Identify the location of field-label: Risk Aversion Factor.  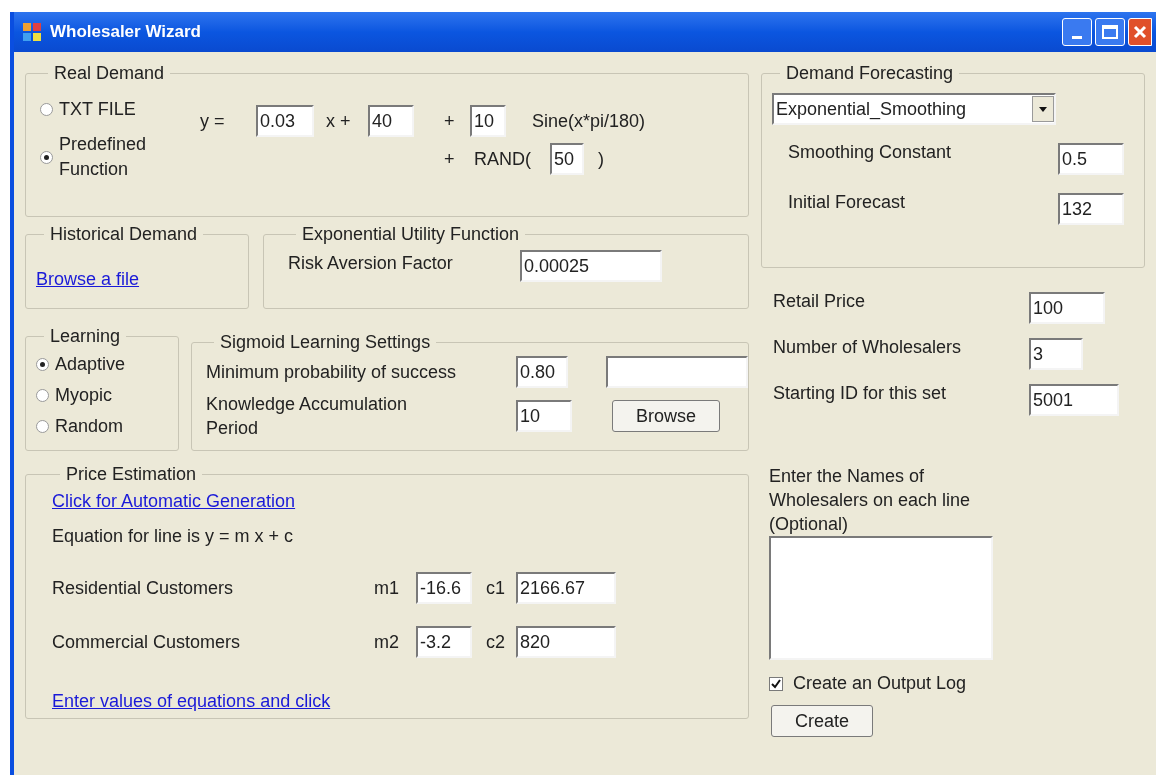
(371, 263).